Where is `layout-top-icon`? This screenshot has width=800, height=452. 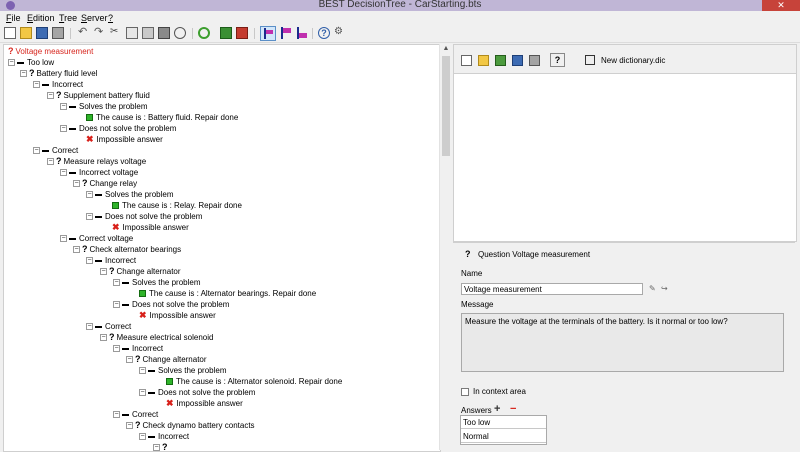
layout-top-icon is located at coordinates (286, 33).